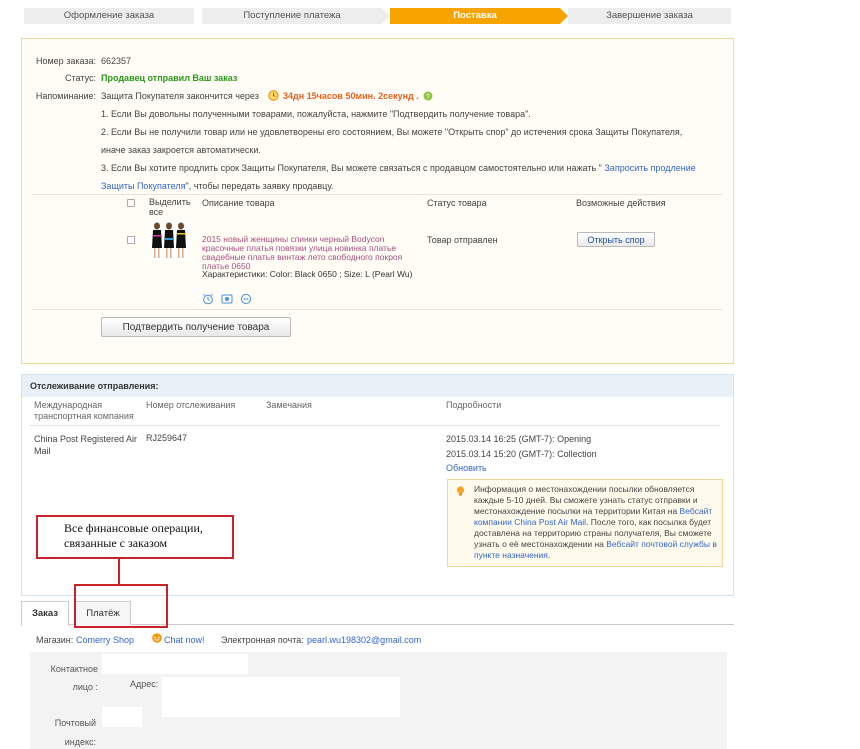 This screenshot has height=749, width=860. Describe the element at coordinates (246, 300) in the screenshot. I see `chat-icon` at that location.